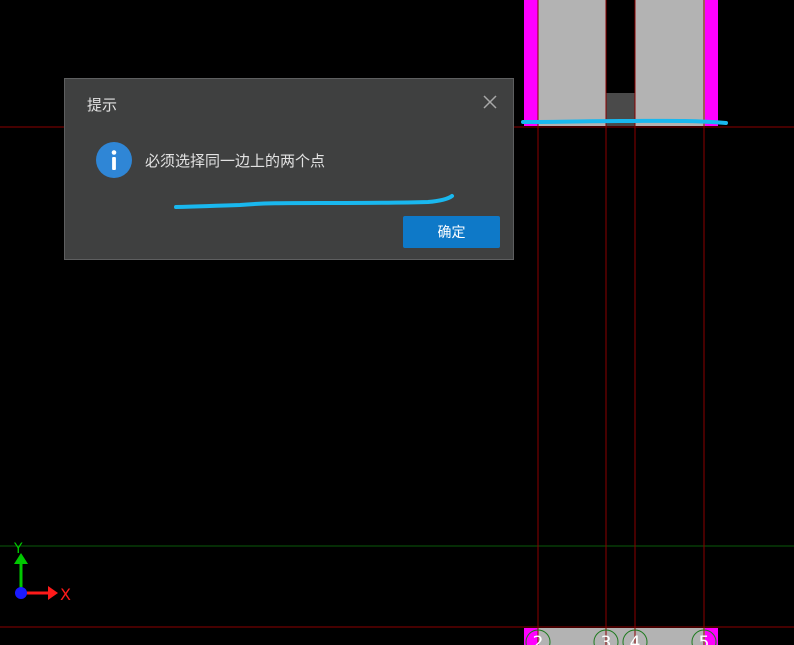 Image resolution: width=794 pixels, height=645 pixels. Describe the element at coordinates (621, 636) in the screenshot. I see `wall-element-bottom` at that location.